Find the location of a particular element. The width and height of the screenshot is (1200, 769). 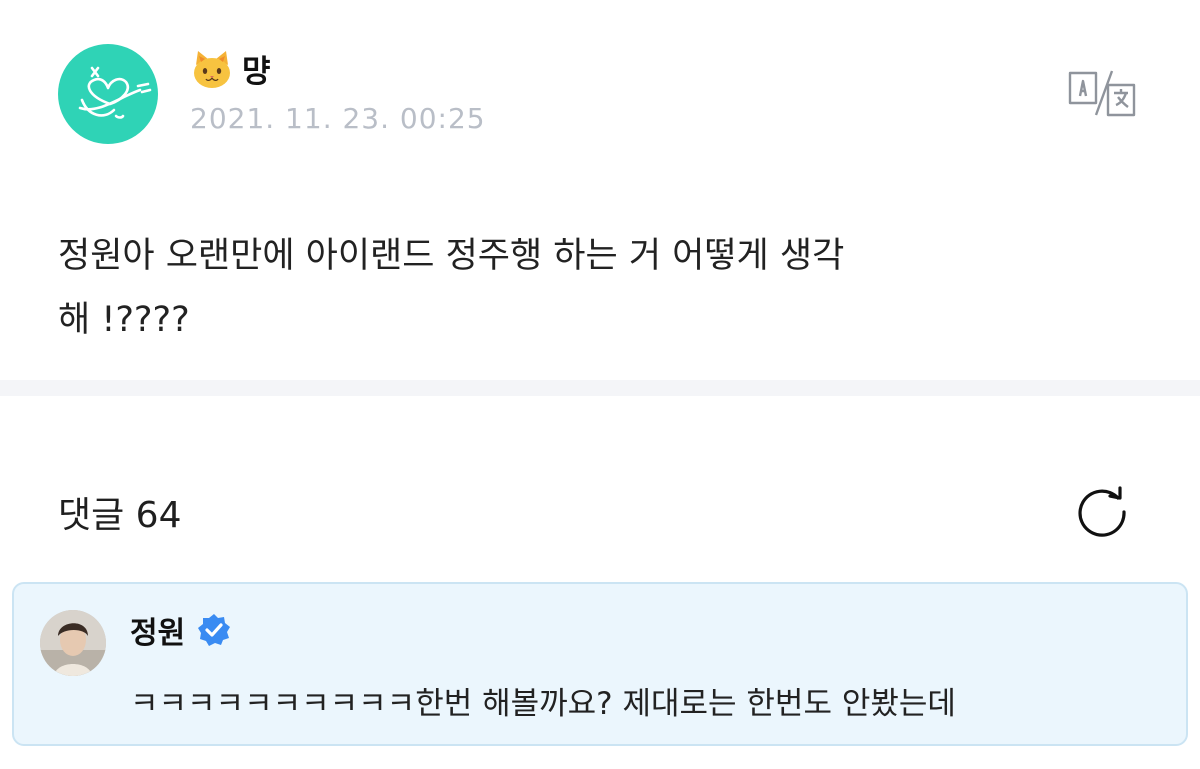

post-timestamp: 2021. 11. 23. 00:25 is located at coordinates (338, 118).